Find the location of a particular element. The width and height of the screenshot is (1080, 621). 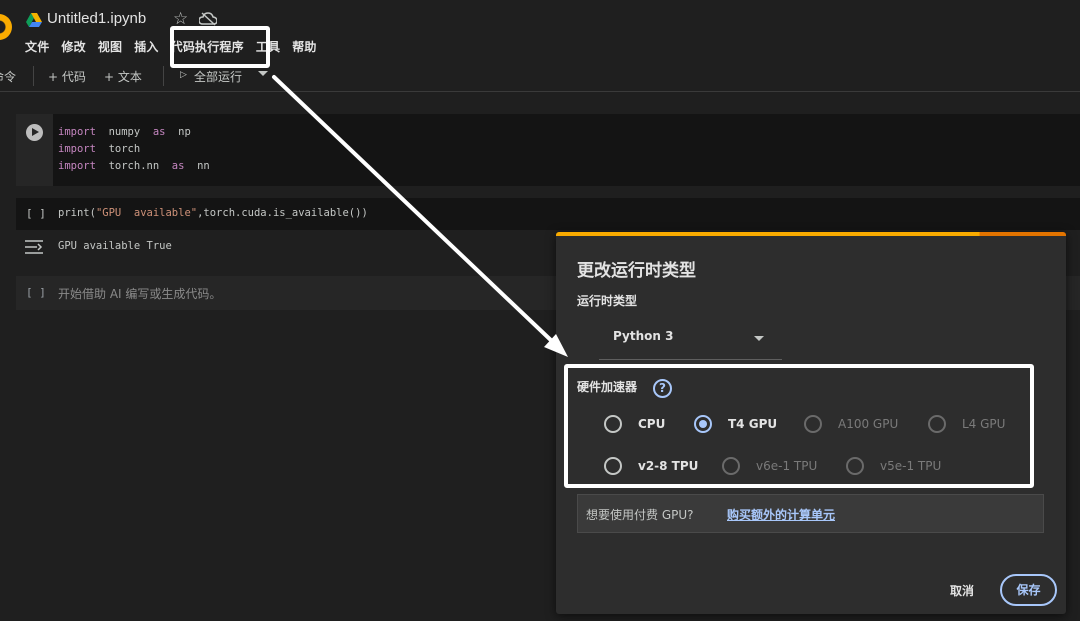

code-line: import torch.nn as nn is located at coordinates (134, 166).